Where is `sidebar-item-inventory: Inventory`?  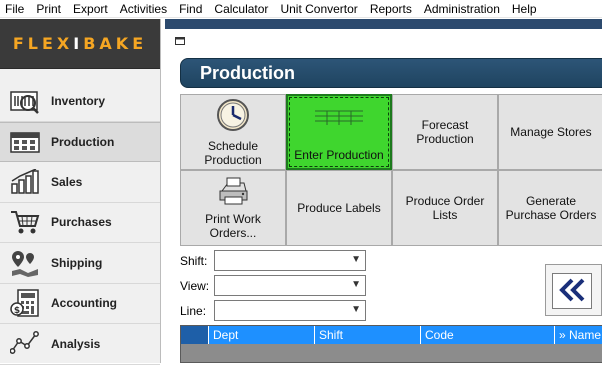 sidebar-item-inventory: Inventory is located at coordinates (80, 101).